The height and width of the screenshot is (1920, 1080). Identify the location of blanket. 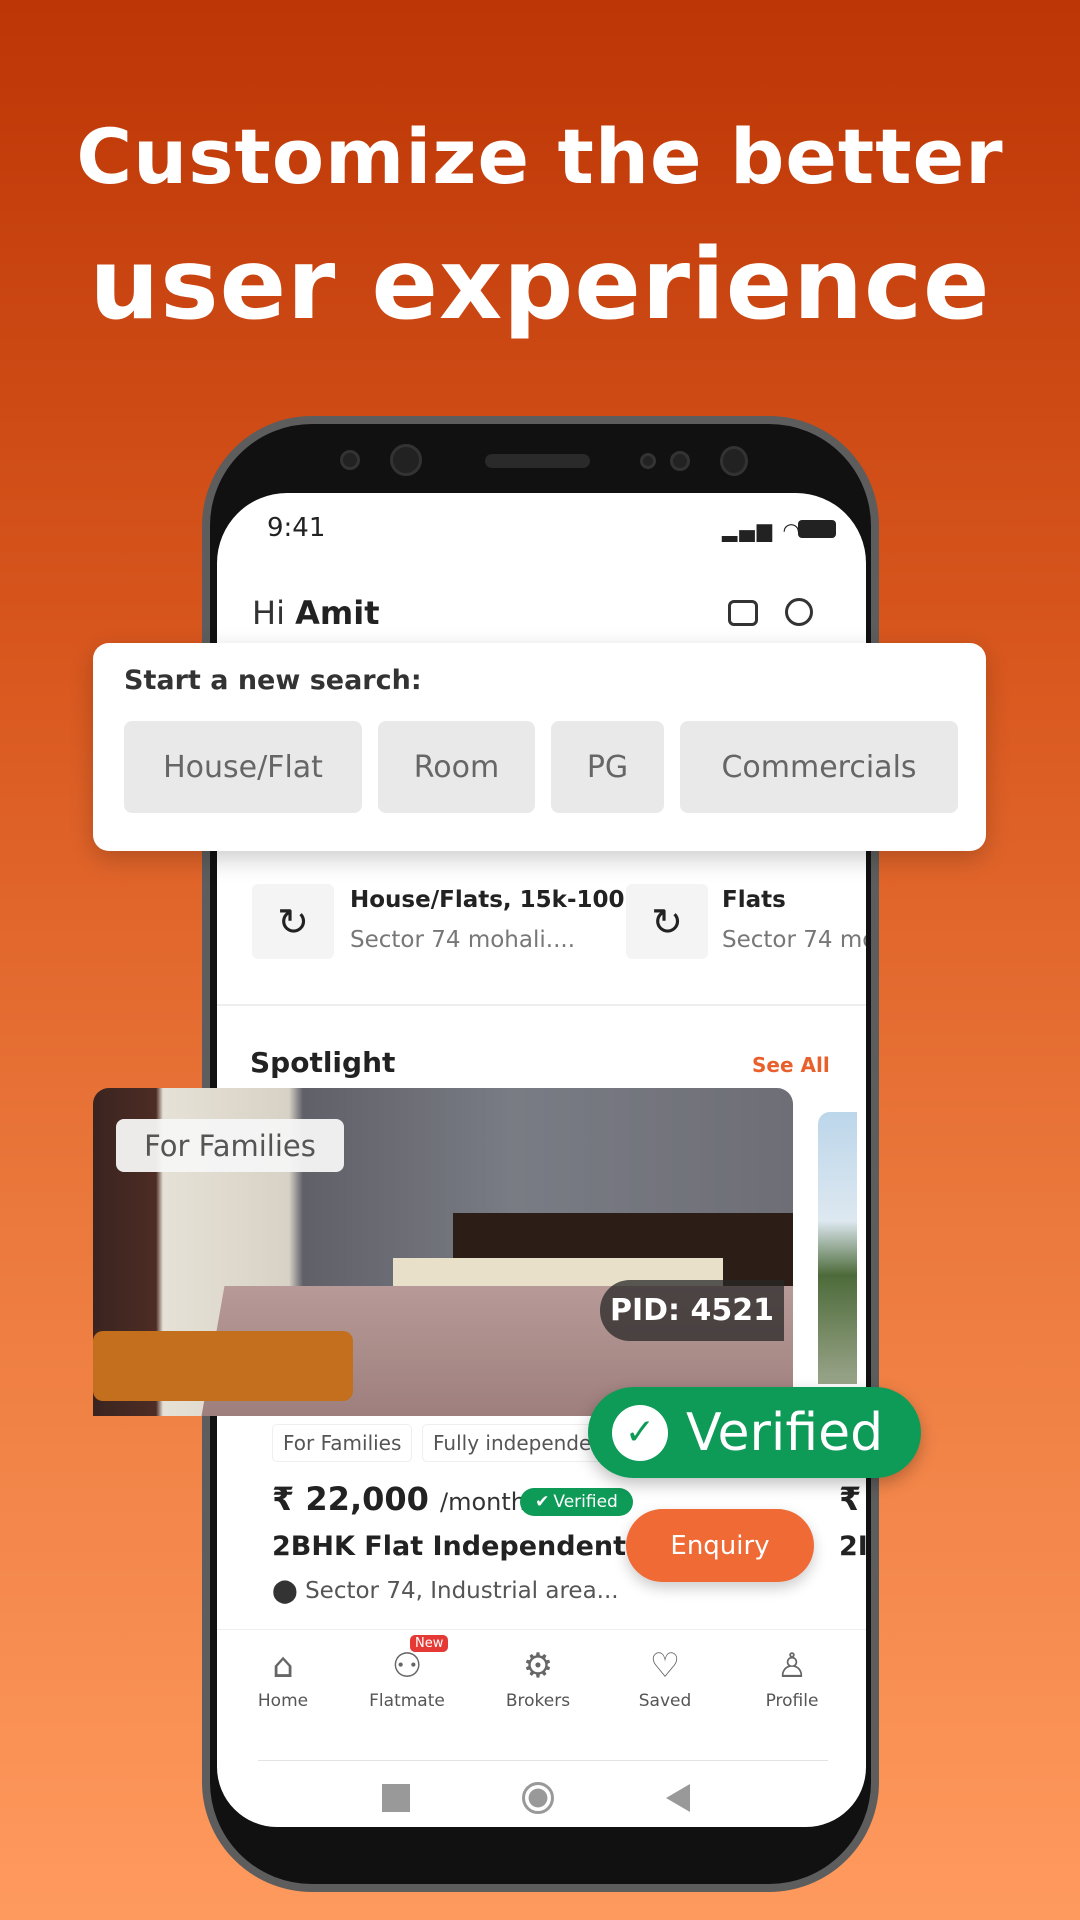
(223, 1366).